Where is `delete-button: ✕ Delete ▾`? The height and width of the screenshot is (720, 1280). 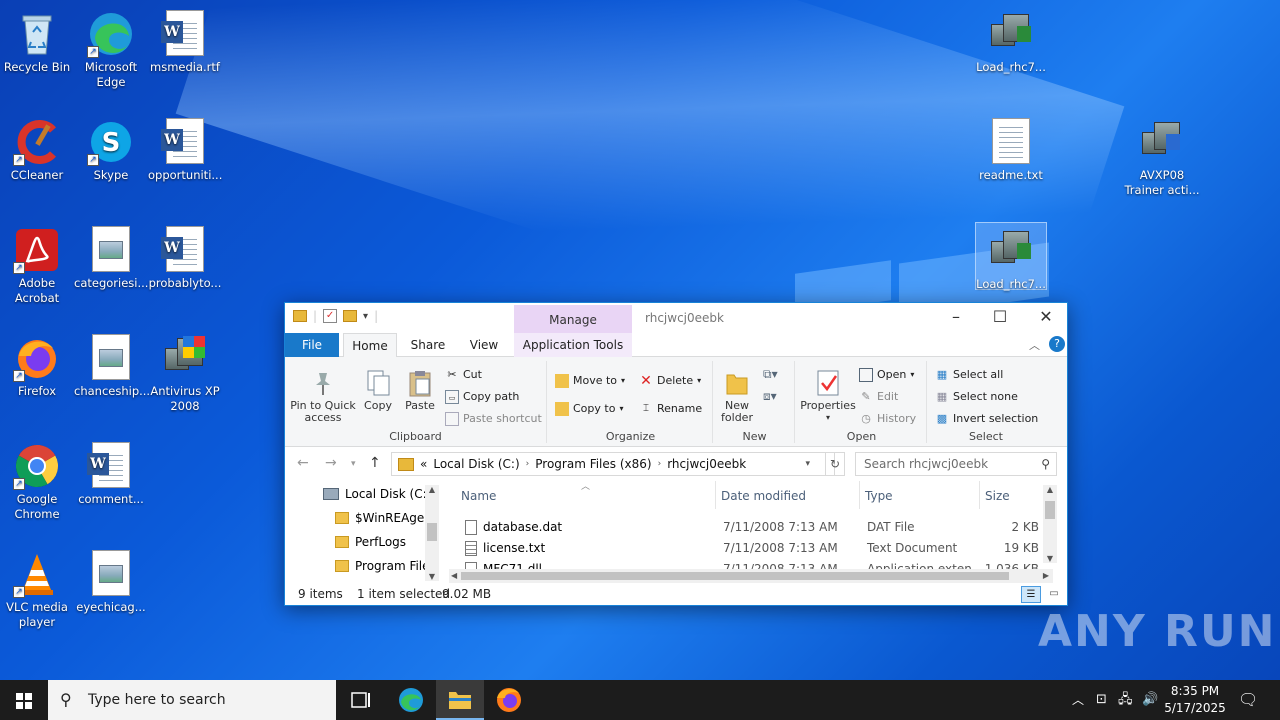 delete-button: ✕ Delete ▾ is located at coordinates (670, 381).